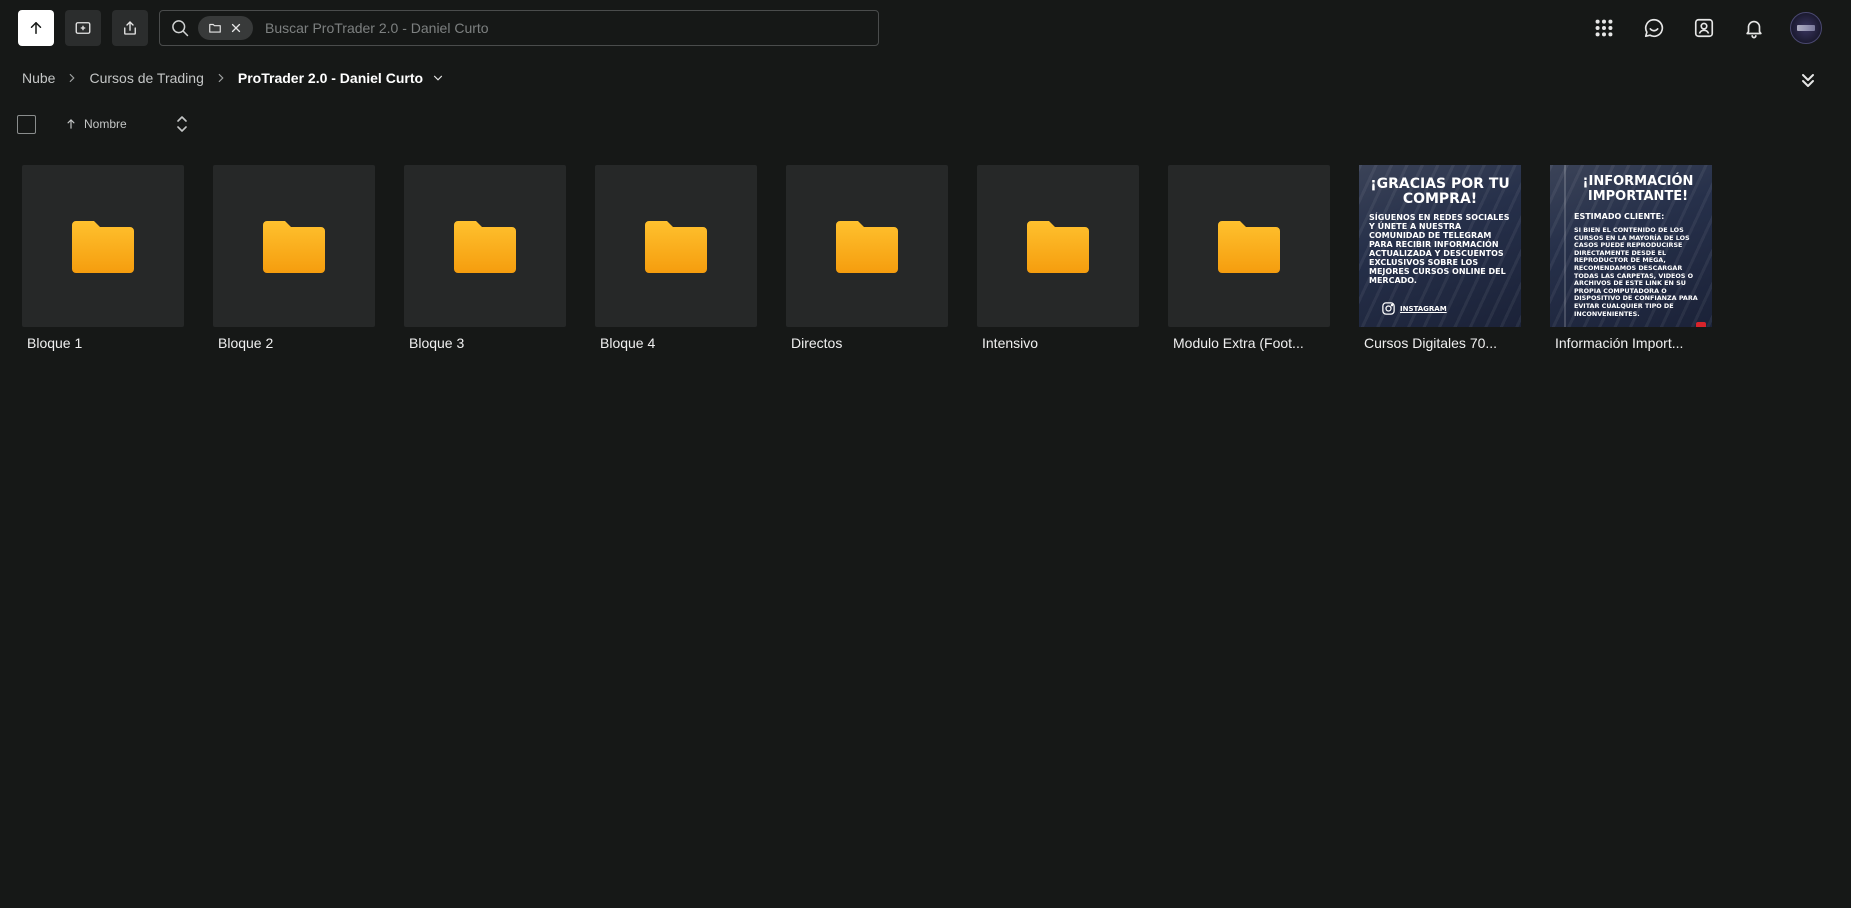 Image resolution: width=1851 pixels, height=908 pixels. Describe the element at coordinates (925, 27) in the screenshot. I see `top-bar` at that location.